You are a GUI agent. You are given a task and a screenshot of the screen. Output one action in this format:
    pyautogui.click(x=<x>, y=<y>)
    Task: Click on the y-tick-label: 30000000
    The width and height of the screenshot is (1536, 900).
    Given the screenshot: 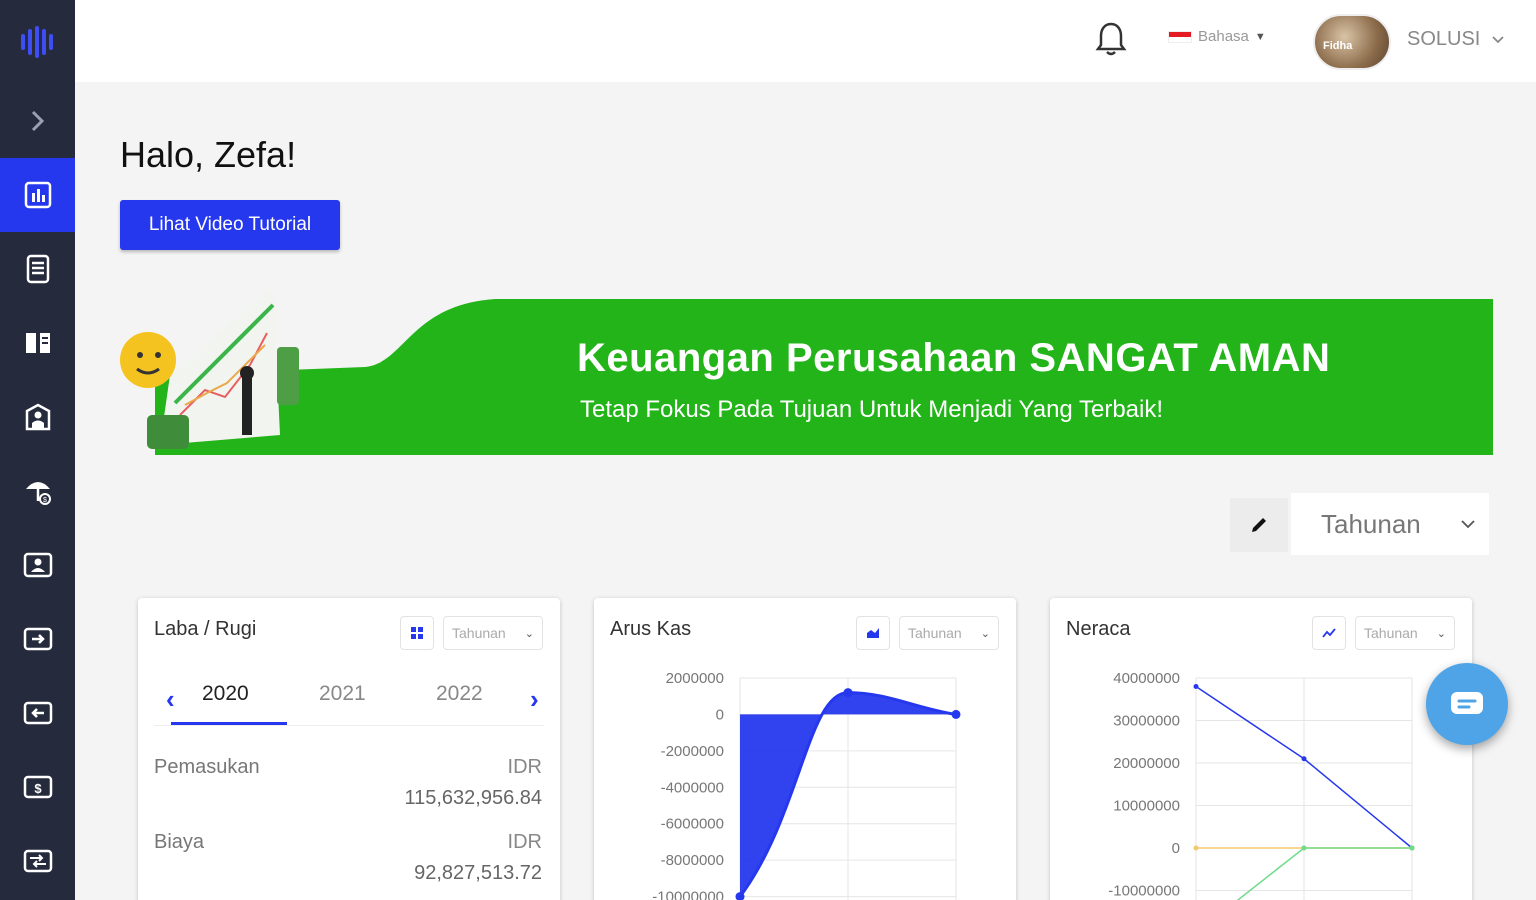 What is the action you would take?
    pyautogui.click(x=1146, y=721)
    